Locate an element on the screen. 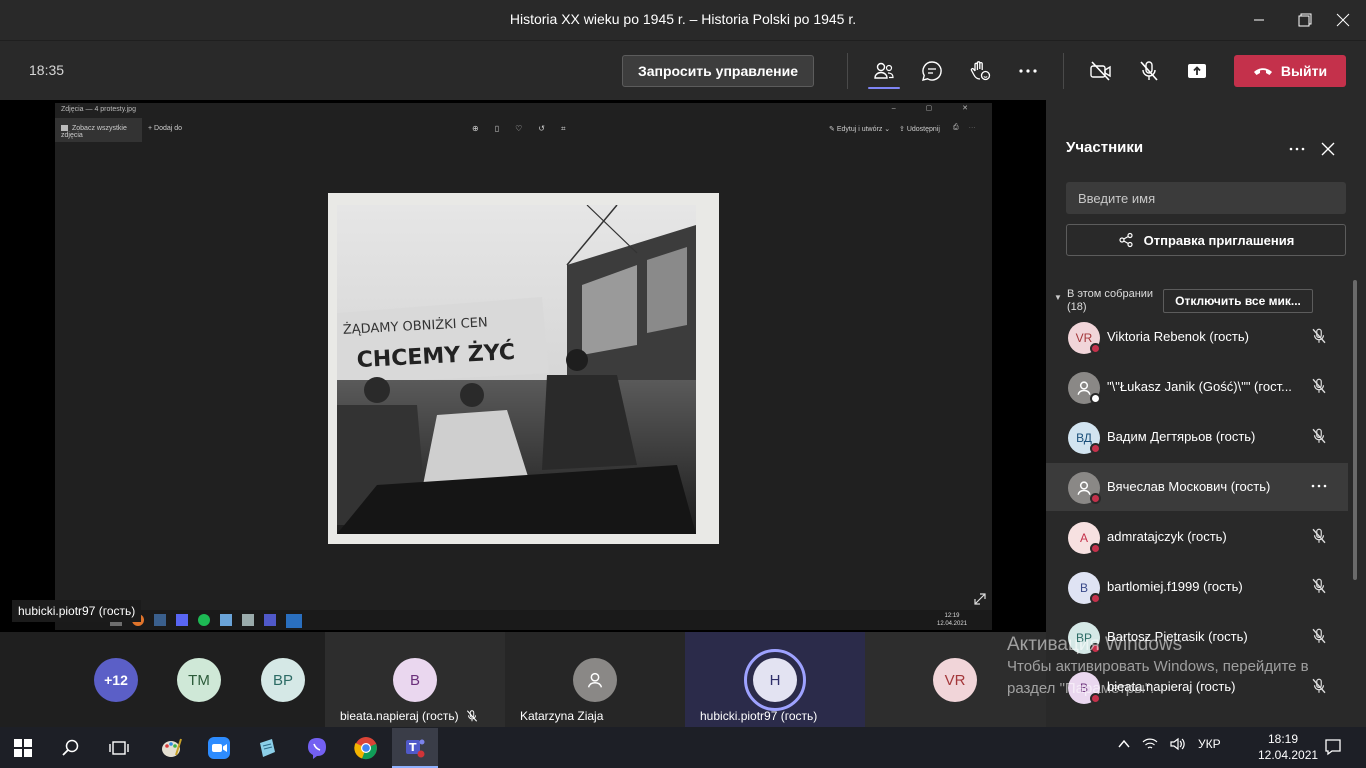  share-icon is located at coordinates (1126, 240).